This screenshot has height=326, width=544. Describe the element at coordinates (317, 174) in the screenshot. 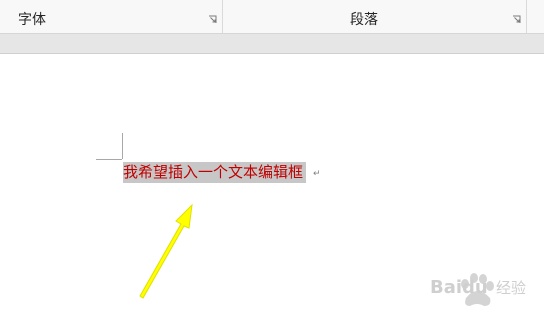

I see `paragraph-mark: ↵` at that location.